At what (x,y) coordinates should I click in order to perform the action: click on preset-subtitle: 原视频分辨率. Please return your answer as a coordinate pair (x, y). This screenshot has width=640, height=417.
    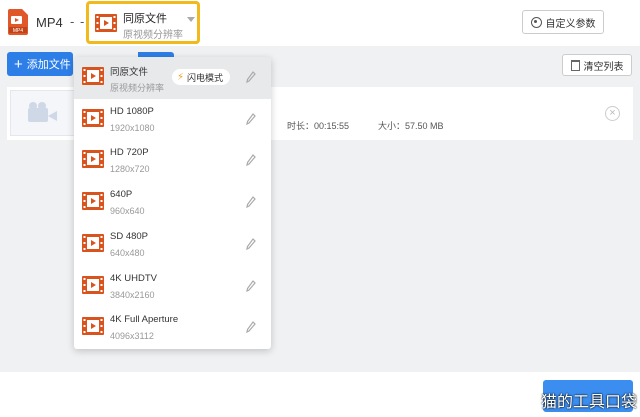
    Looking at the image, I should click on (153, 35).